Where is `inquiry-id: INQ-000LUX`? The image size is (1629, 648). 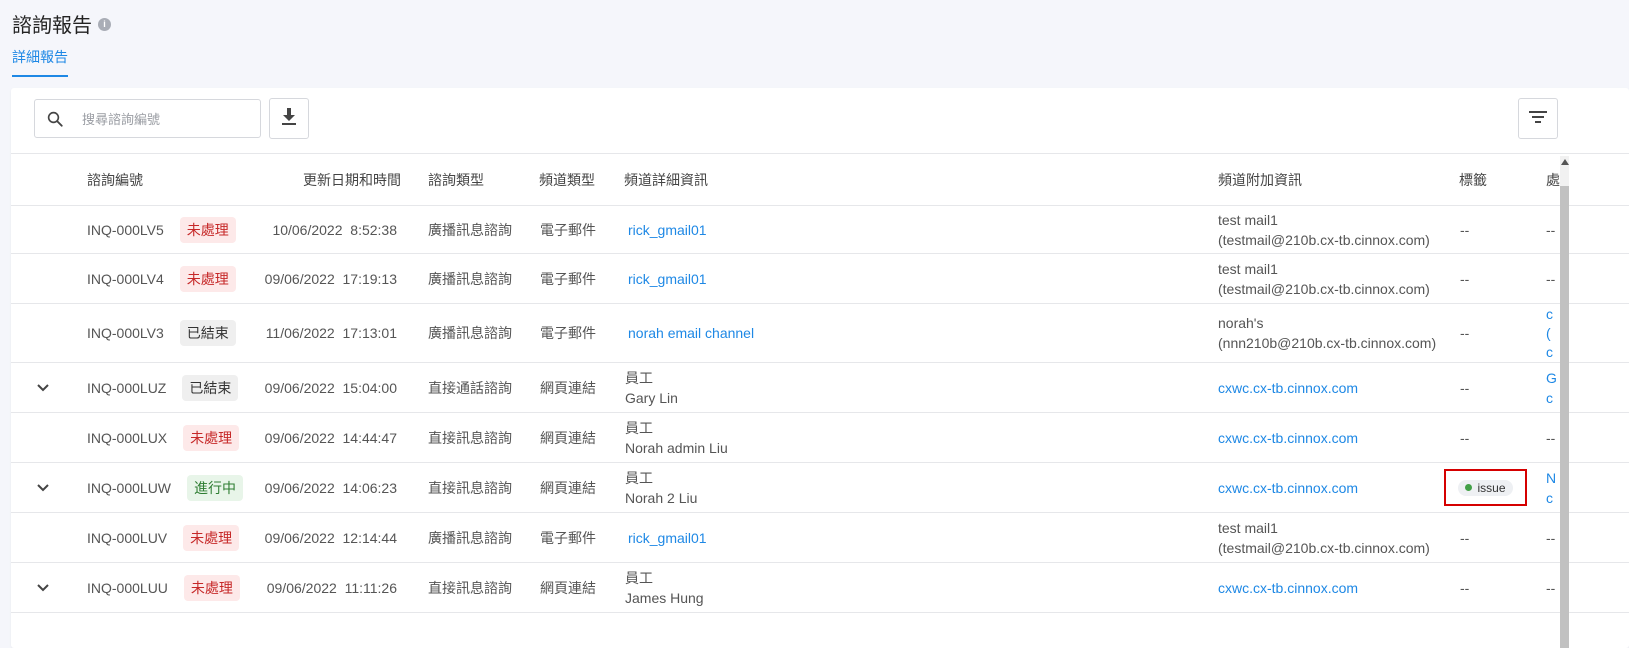 inquiry-id: INQ-000LUX is located at coordinates (127, 438).